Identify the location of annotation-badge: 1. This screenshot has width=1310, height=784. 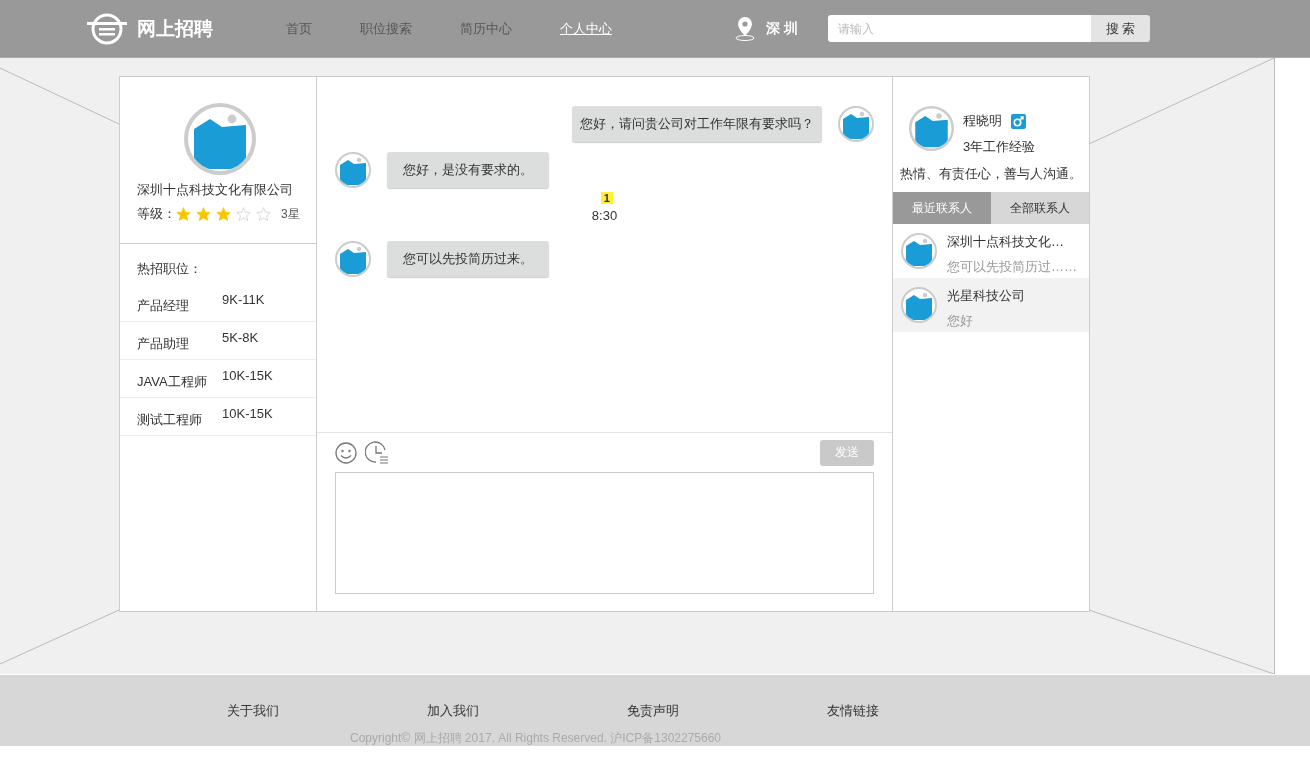
(606, 198).